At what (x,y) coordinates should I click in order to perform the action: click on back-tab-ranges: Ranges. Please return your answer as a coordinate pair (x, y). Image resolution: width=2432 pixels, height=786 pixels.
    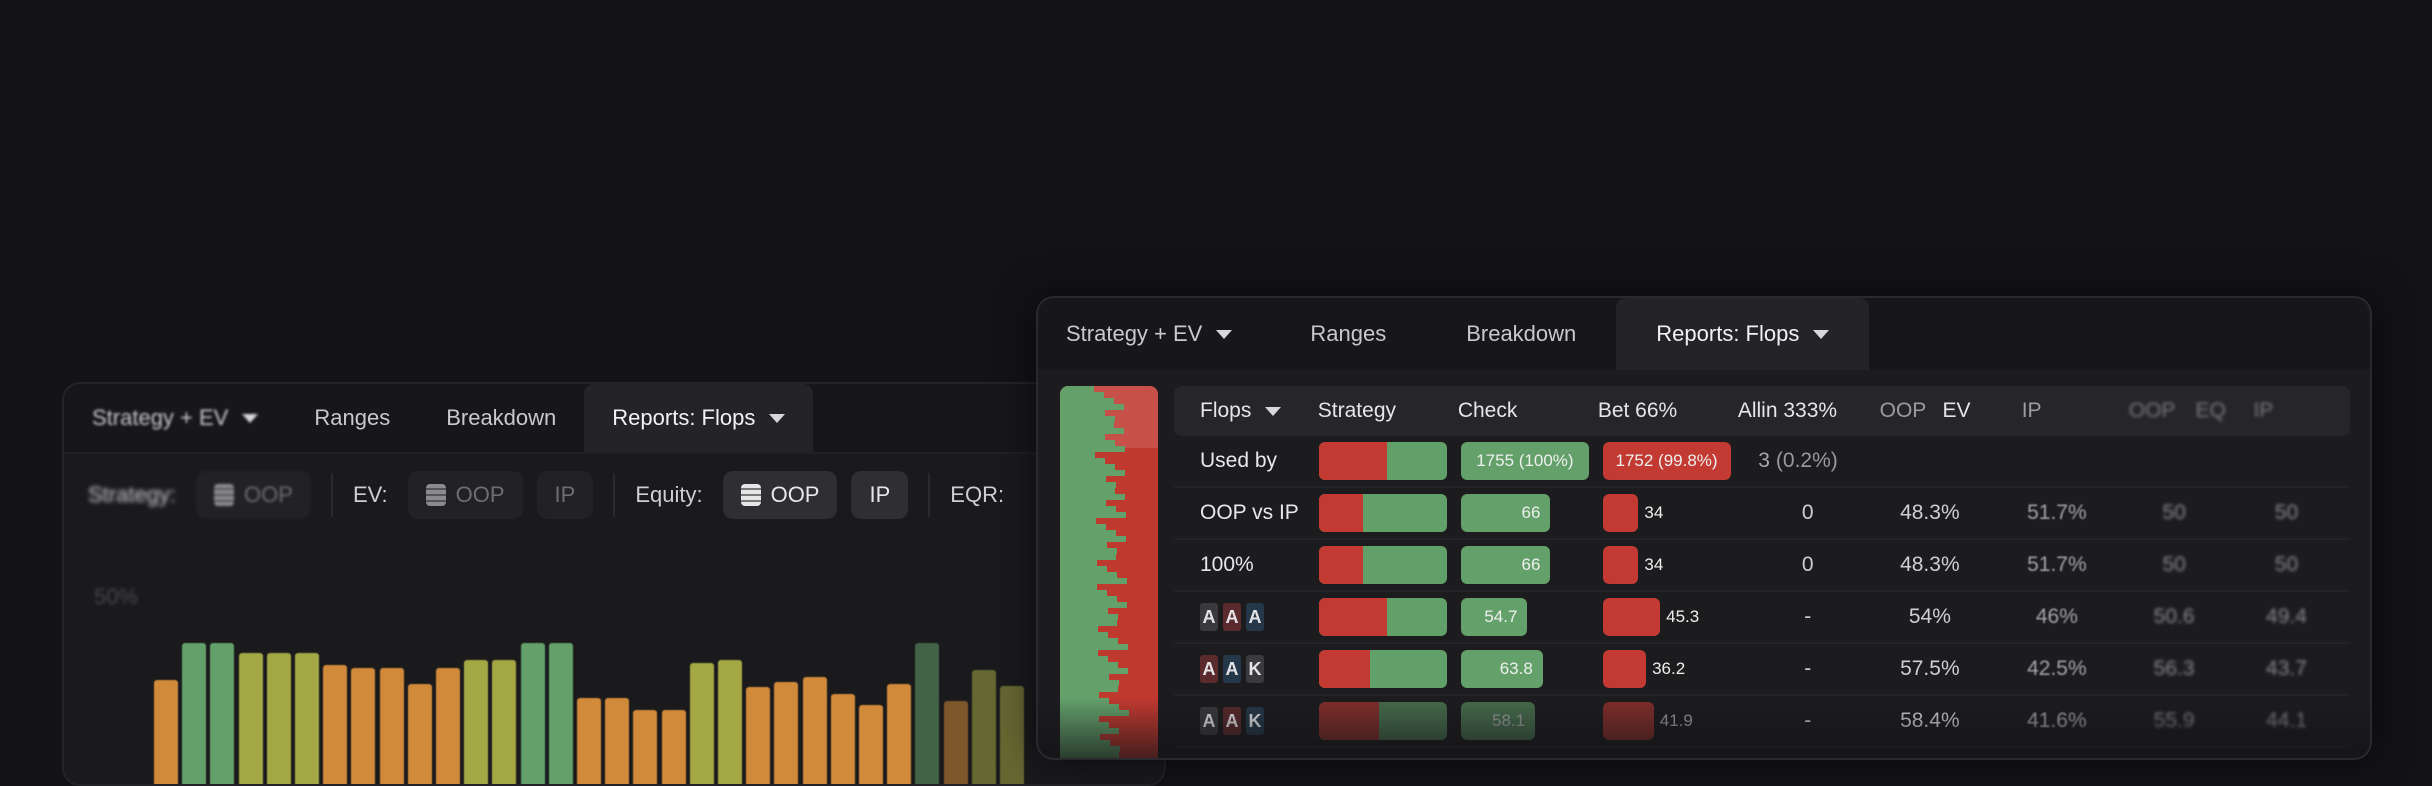
    Looking at the image, I should click on (352, 418).